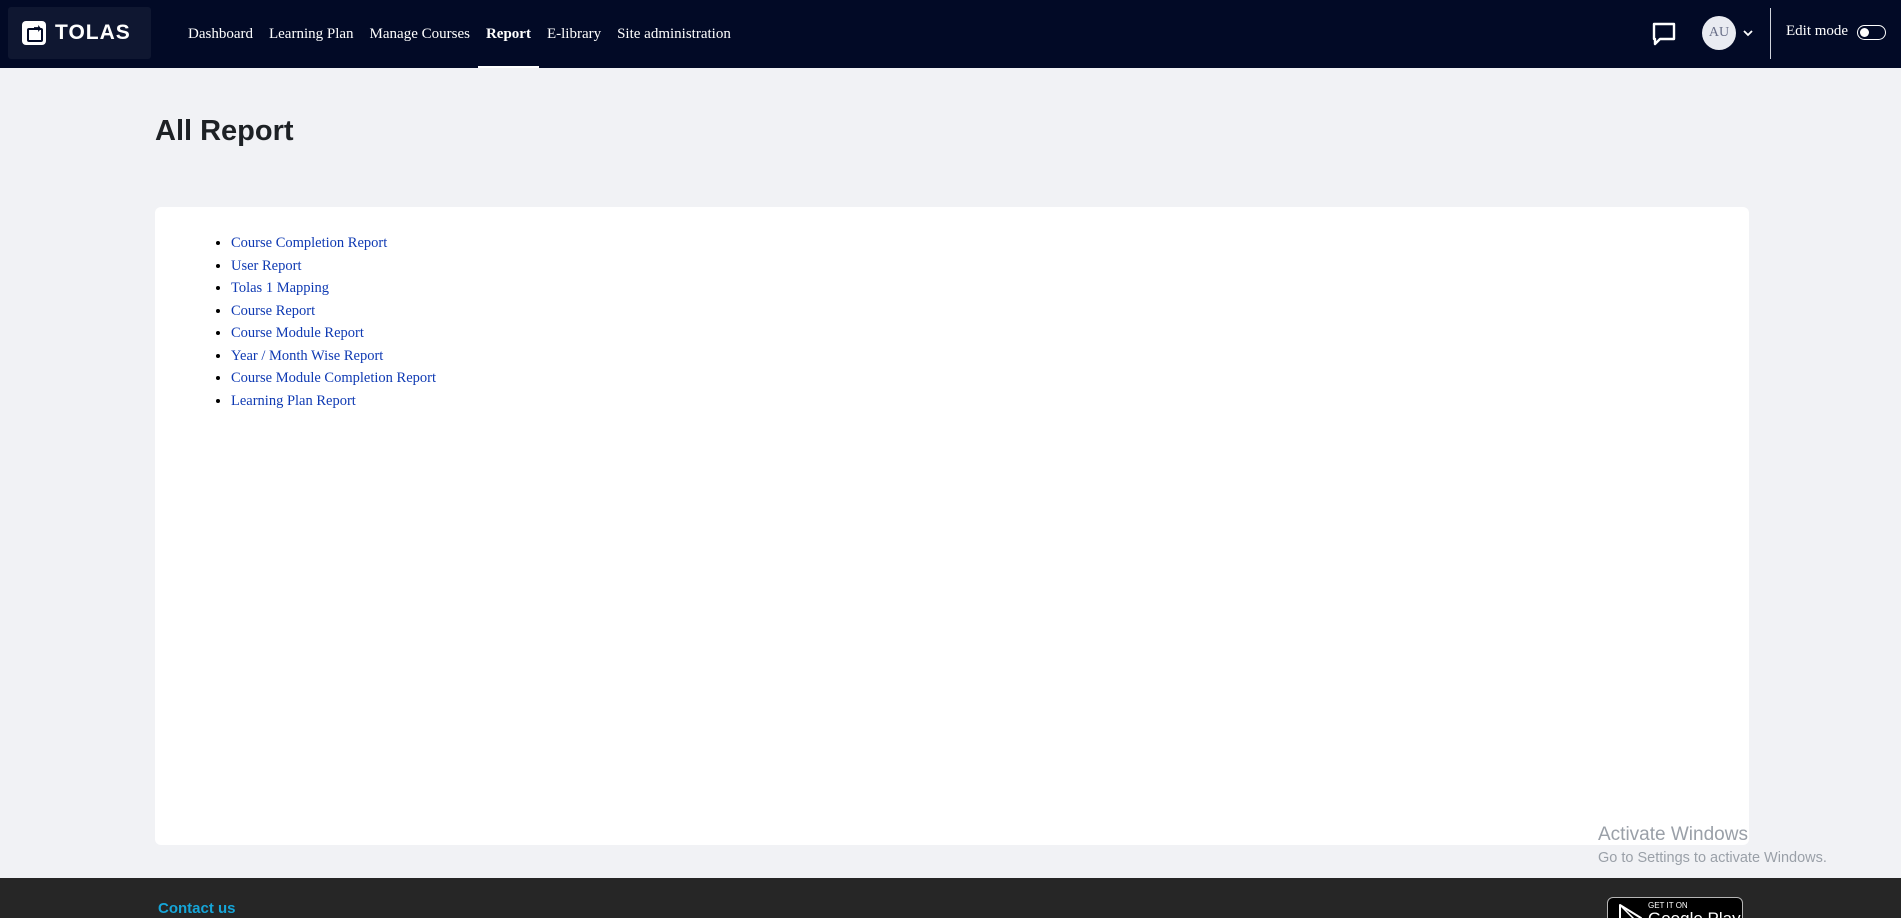  What do you see at coordinates (1748, 33) in the screenshot?
I see `chevron-down-icon` at bounding box center [1748, 33].